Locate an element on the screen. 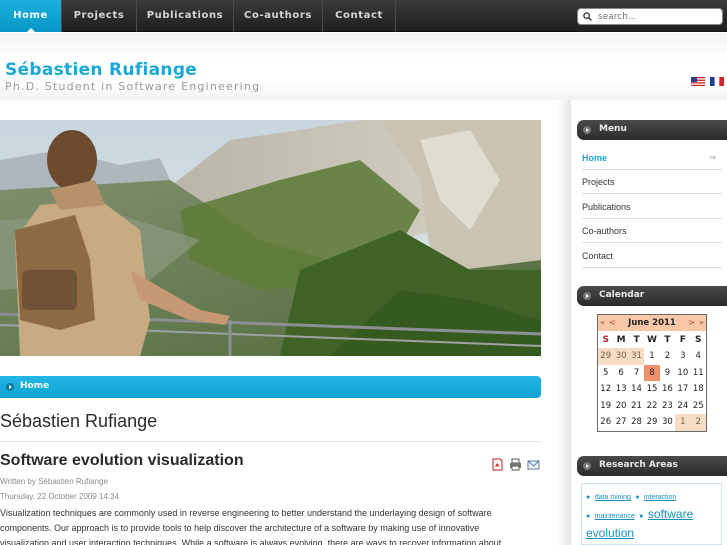  search-input is located at coordinates (658, 16).